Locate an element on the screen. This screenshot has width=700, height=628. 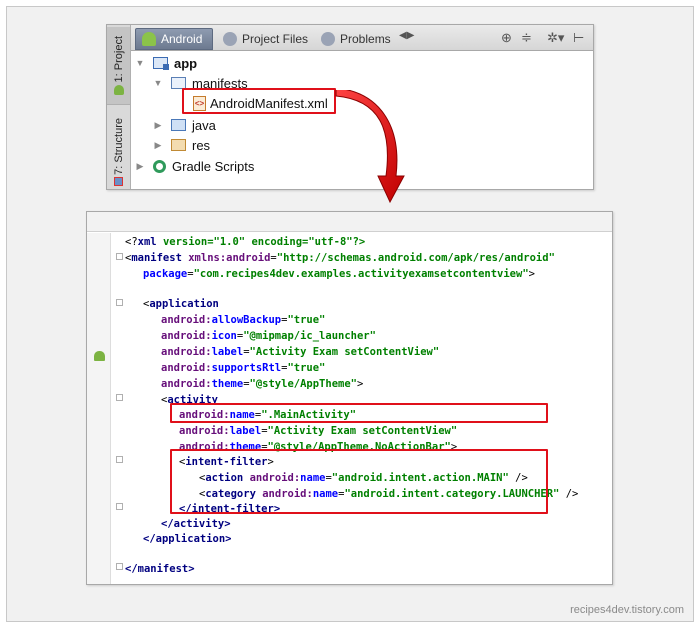
tool-window-side-strip: 1: Project 7: Structure is located at coordinates (119, 107).